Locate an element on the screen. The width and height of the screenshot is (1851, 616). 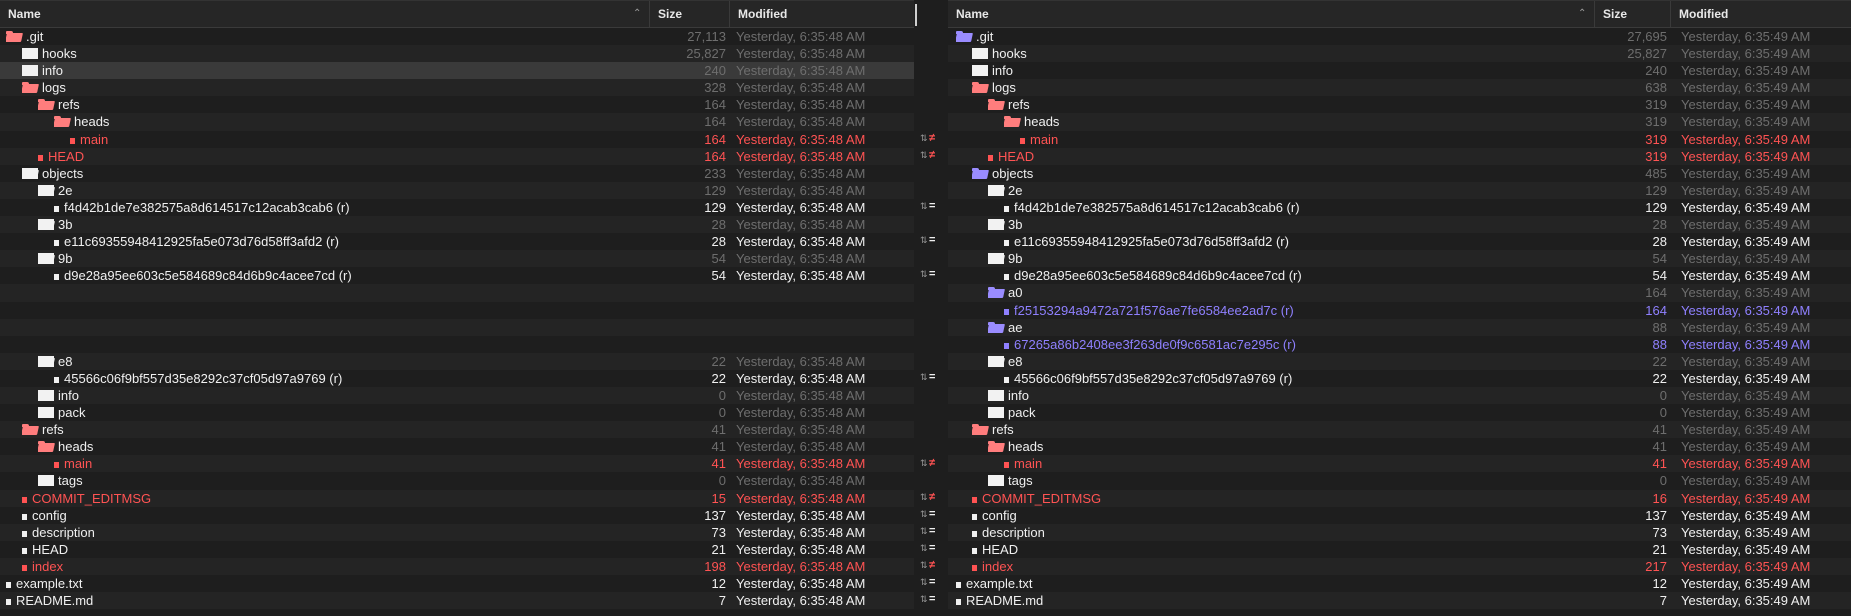
folder-row: .git 27,113 Yesterday, 6:35:48 AM is located at coordinates (457, 36).